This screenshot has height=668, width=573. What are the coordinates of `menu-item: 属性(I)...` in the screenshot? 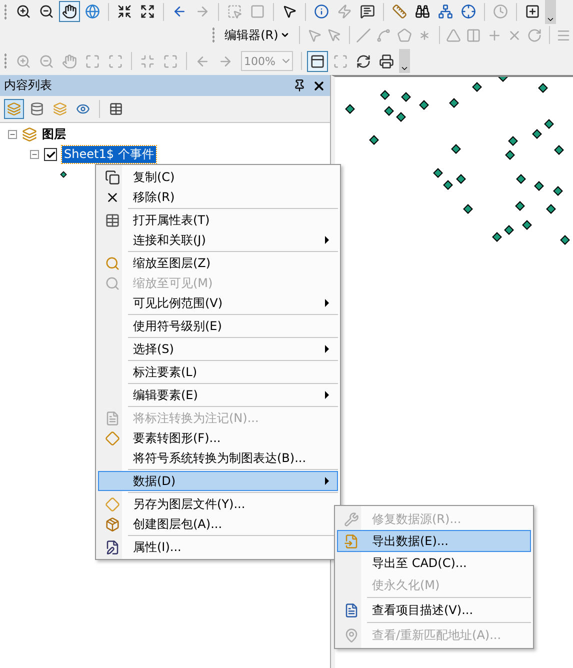 It's located at (218, 547).